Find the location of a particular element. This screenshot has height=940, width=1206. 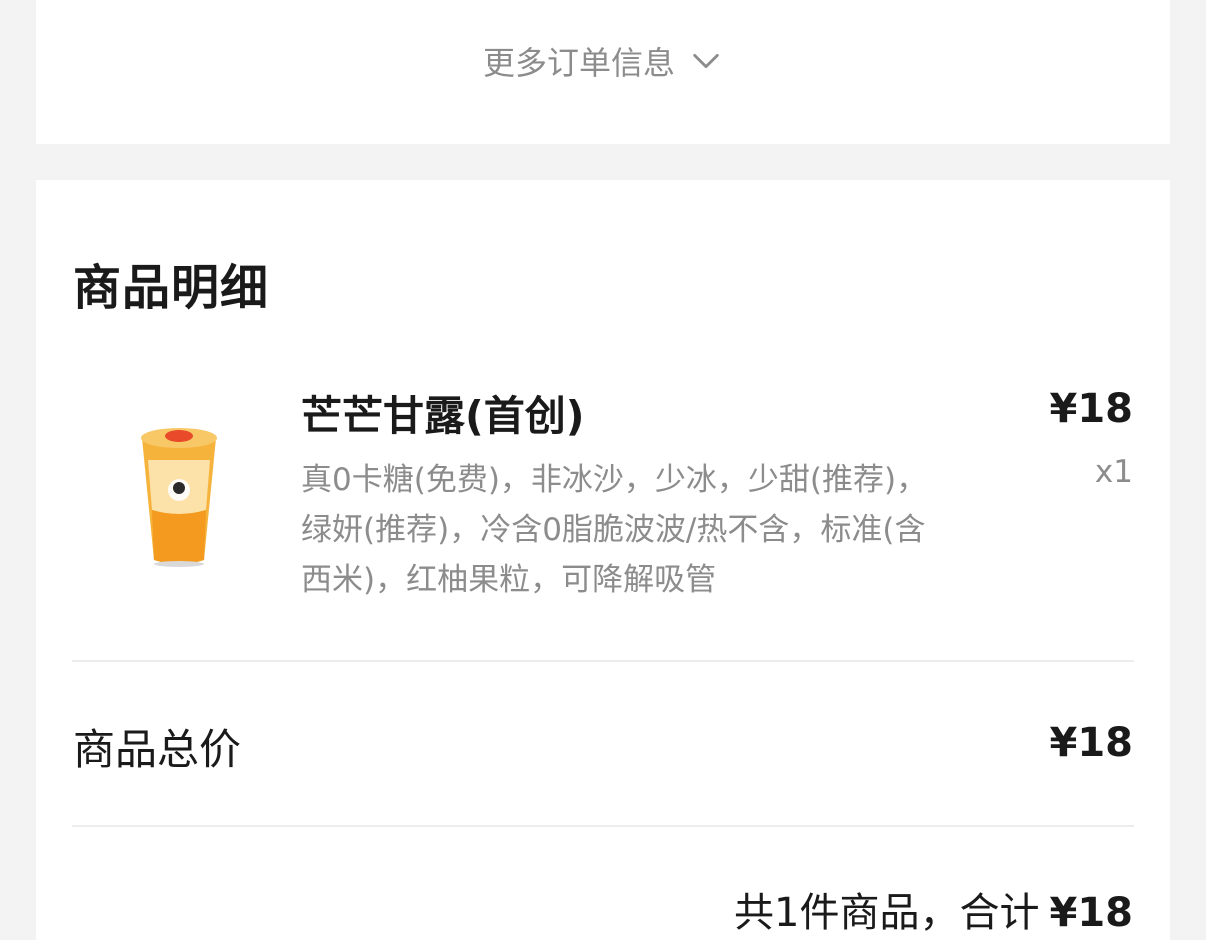

total-price-value: ¥18 is located at coordinates (1091, 743).